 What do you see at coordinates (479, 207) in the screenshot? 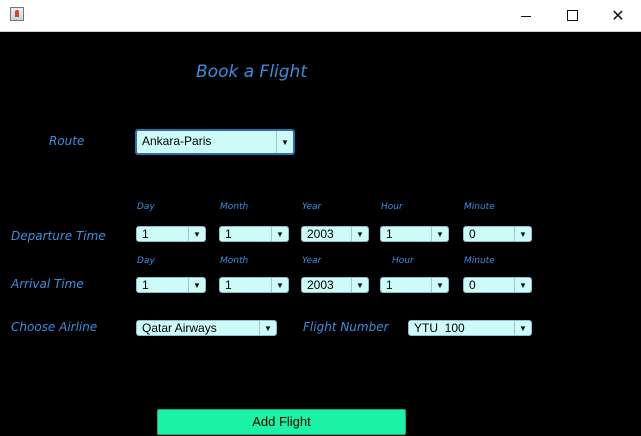
I see `departure-minute-header: Minute` at bounding box center [479, 207].